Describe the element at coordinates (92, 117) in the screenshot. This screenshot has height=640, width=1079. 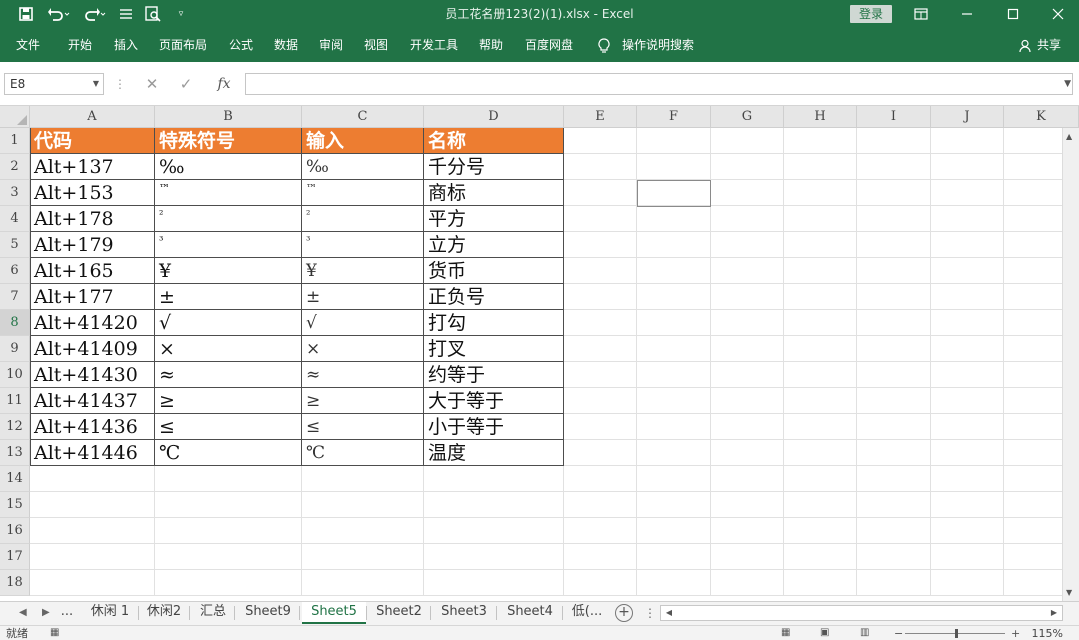
I see `column-header-a: A` at that location.